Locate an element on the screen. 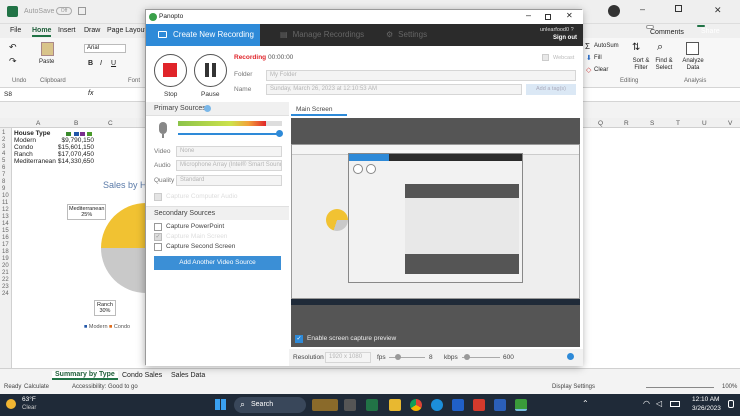 The width and height of the screenshot is (740, 416). zoom-level: 100% is located at coordinates (729, 387).